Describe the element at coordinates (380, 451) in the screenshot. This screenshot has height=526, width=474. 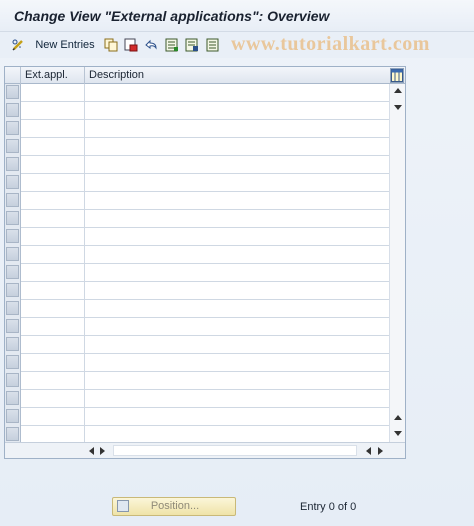
I see `scroll-right-end-icon` at that location.